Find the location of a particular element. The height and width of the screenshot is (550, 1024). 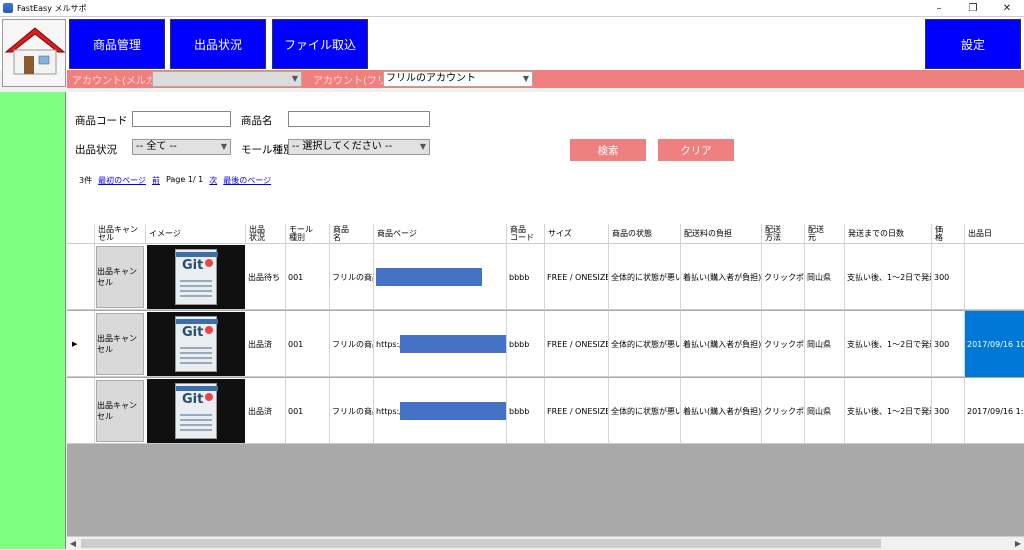

product-management-button: 商品管理 is located at coordinates (117, 44).